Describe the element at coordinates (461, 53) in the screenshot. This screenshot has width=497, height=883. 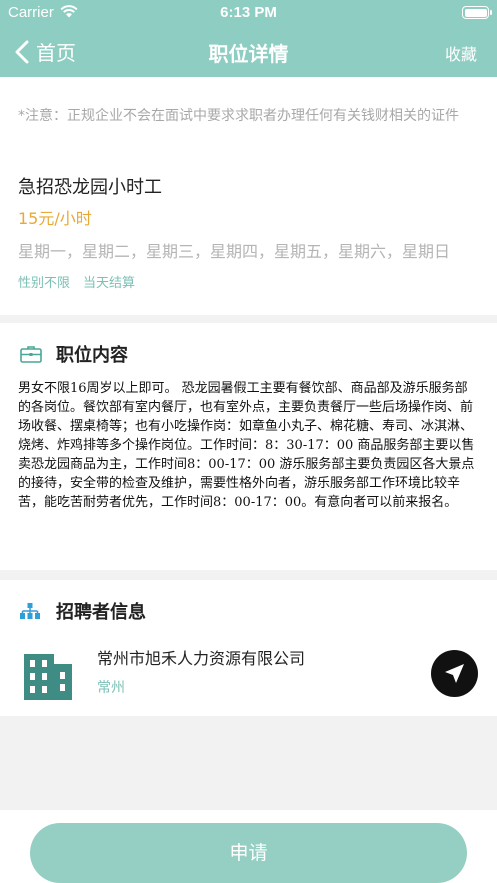
I see `favorite-button: 收藏` at that location.